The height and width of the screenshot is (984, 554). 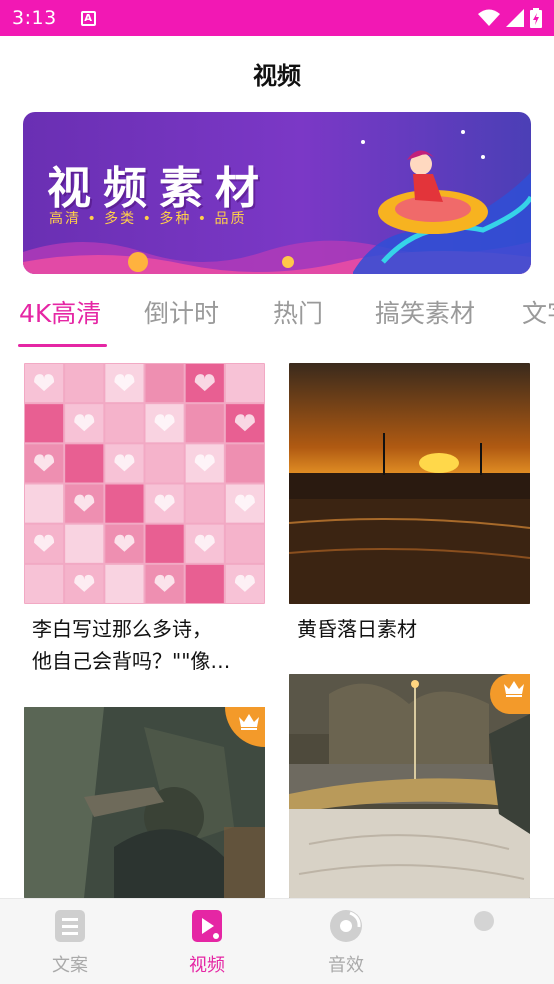 What do you see at coordinates (357, 629) in the screenshot?
I see `video-title: 黄昏落日素材` at bounding box center [357, 629].